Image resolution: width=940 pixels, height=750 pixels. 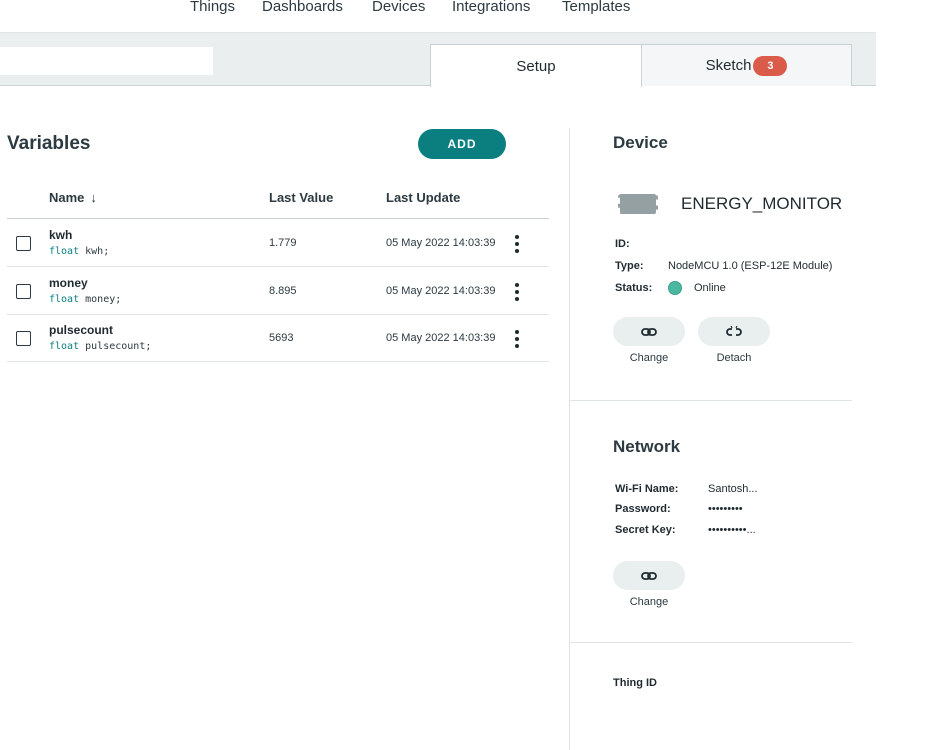 I want to click on variable-name: pulsecount, so click(x=81, y=330).